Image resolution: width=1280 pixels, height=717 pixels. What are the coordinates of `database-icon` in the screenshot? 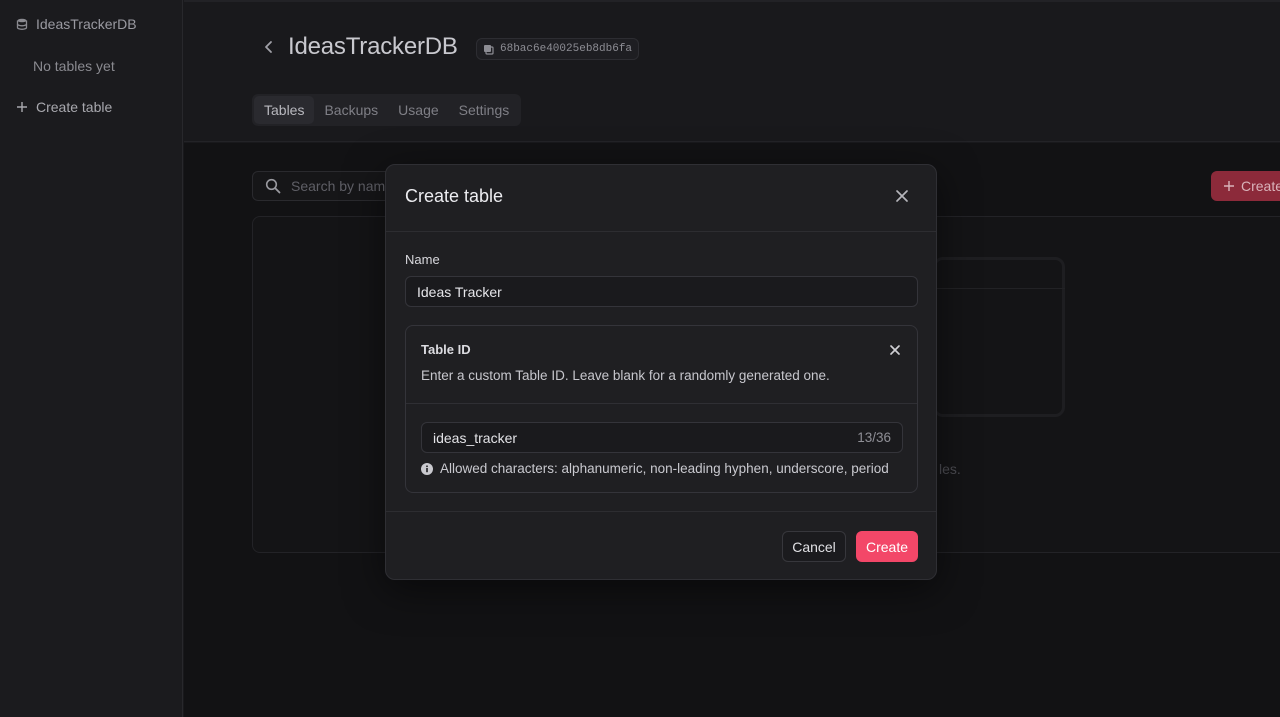 It's located at (22, 24).